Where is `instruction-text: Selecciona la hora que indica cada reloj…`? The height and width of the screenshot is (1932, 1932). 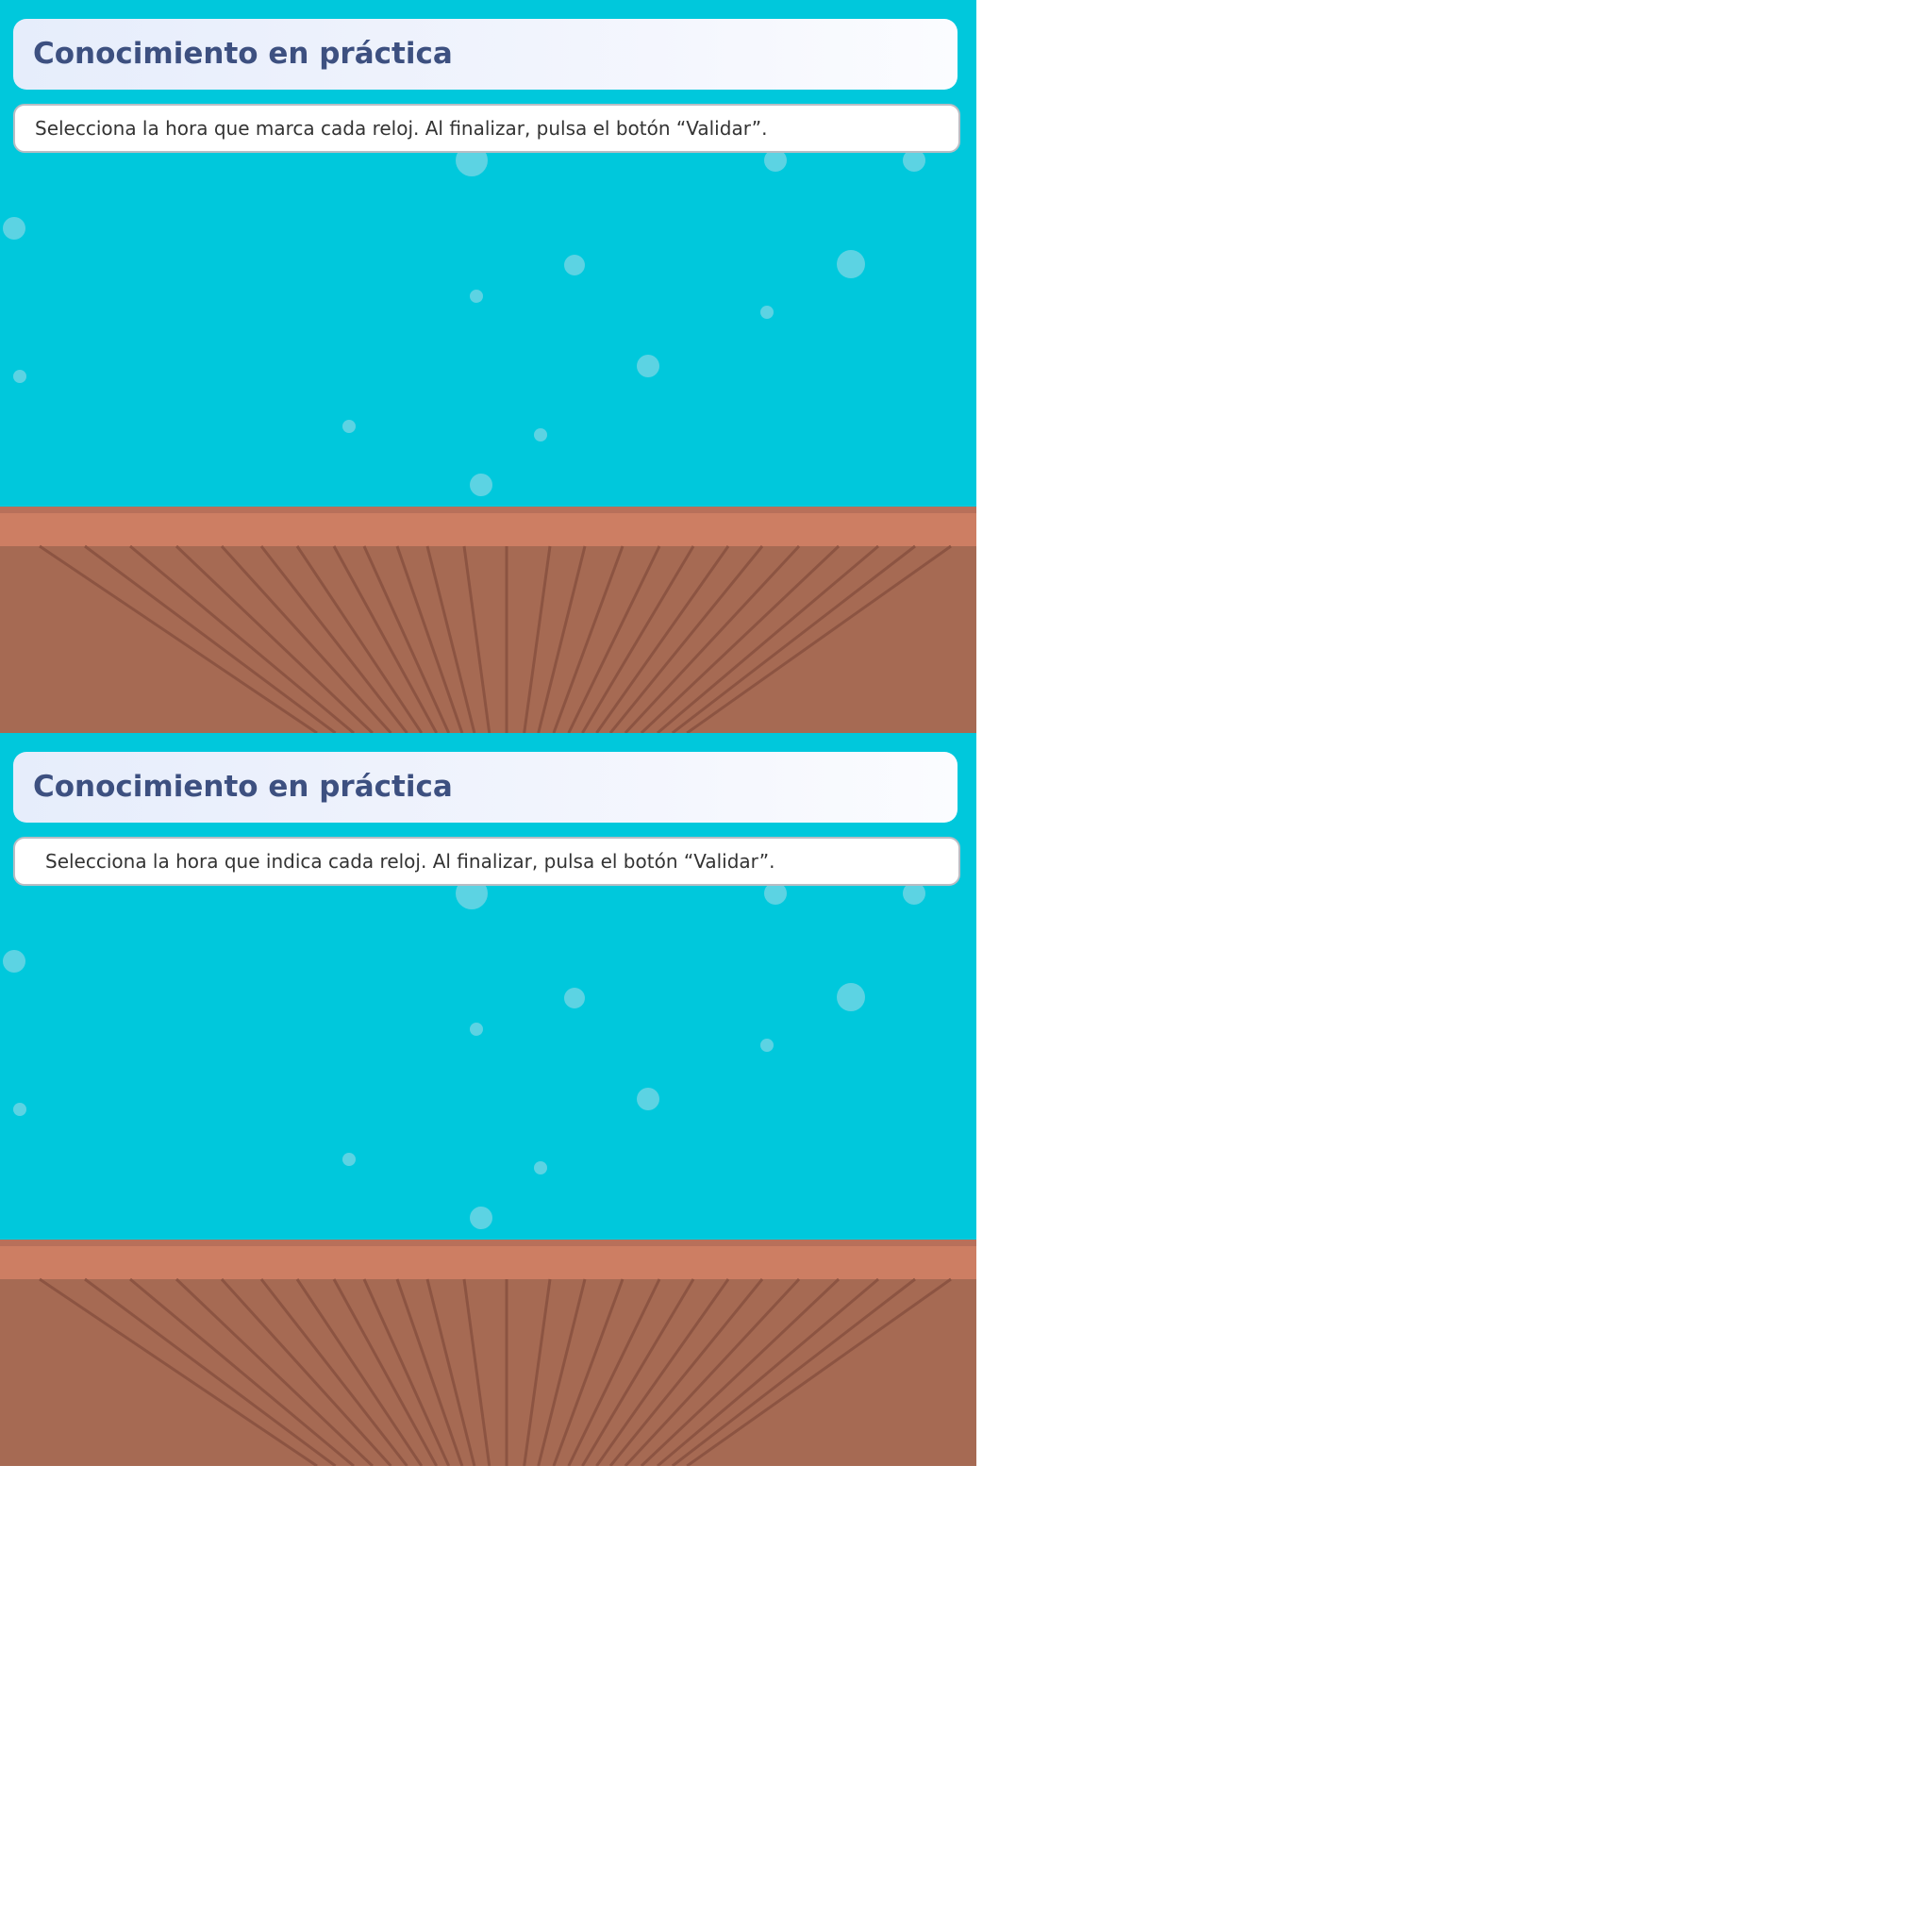
instruction-text: Selecciona la hora que indica cada reloj… is located at coordinates (410, 861).